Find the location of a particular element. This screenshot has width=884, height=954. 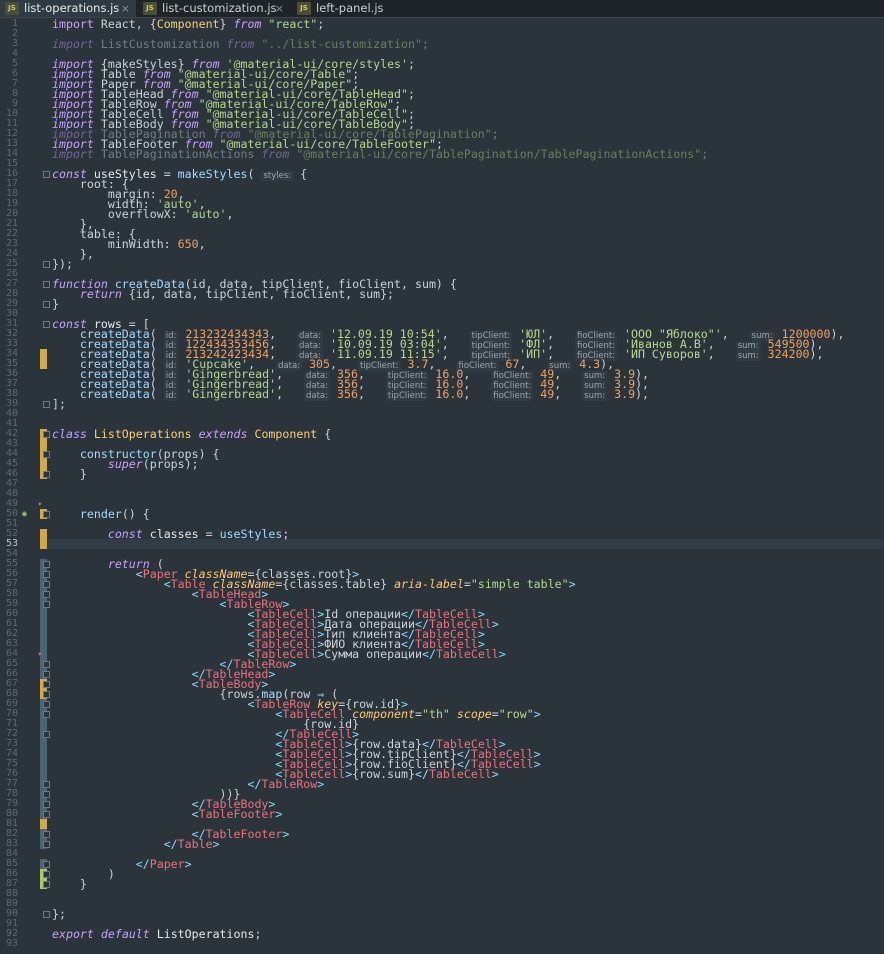

code-line: }; is located at coordinates (59, 914).